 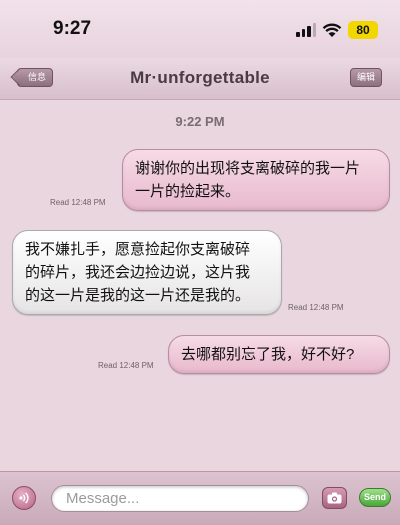 I want to click on message-line: 谢谢你的出现将支离破碎的我一片, so click(x=248, y=168).